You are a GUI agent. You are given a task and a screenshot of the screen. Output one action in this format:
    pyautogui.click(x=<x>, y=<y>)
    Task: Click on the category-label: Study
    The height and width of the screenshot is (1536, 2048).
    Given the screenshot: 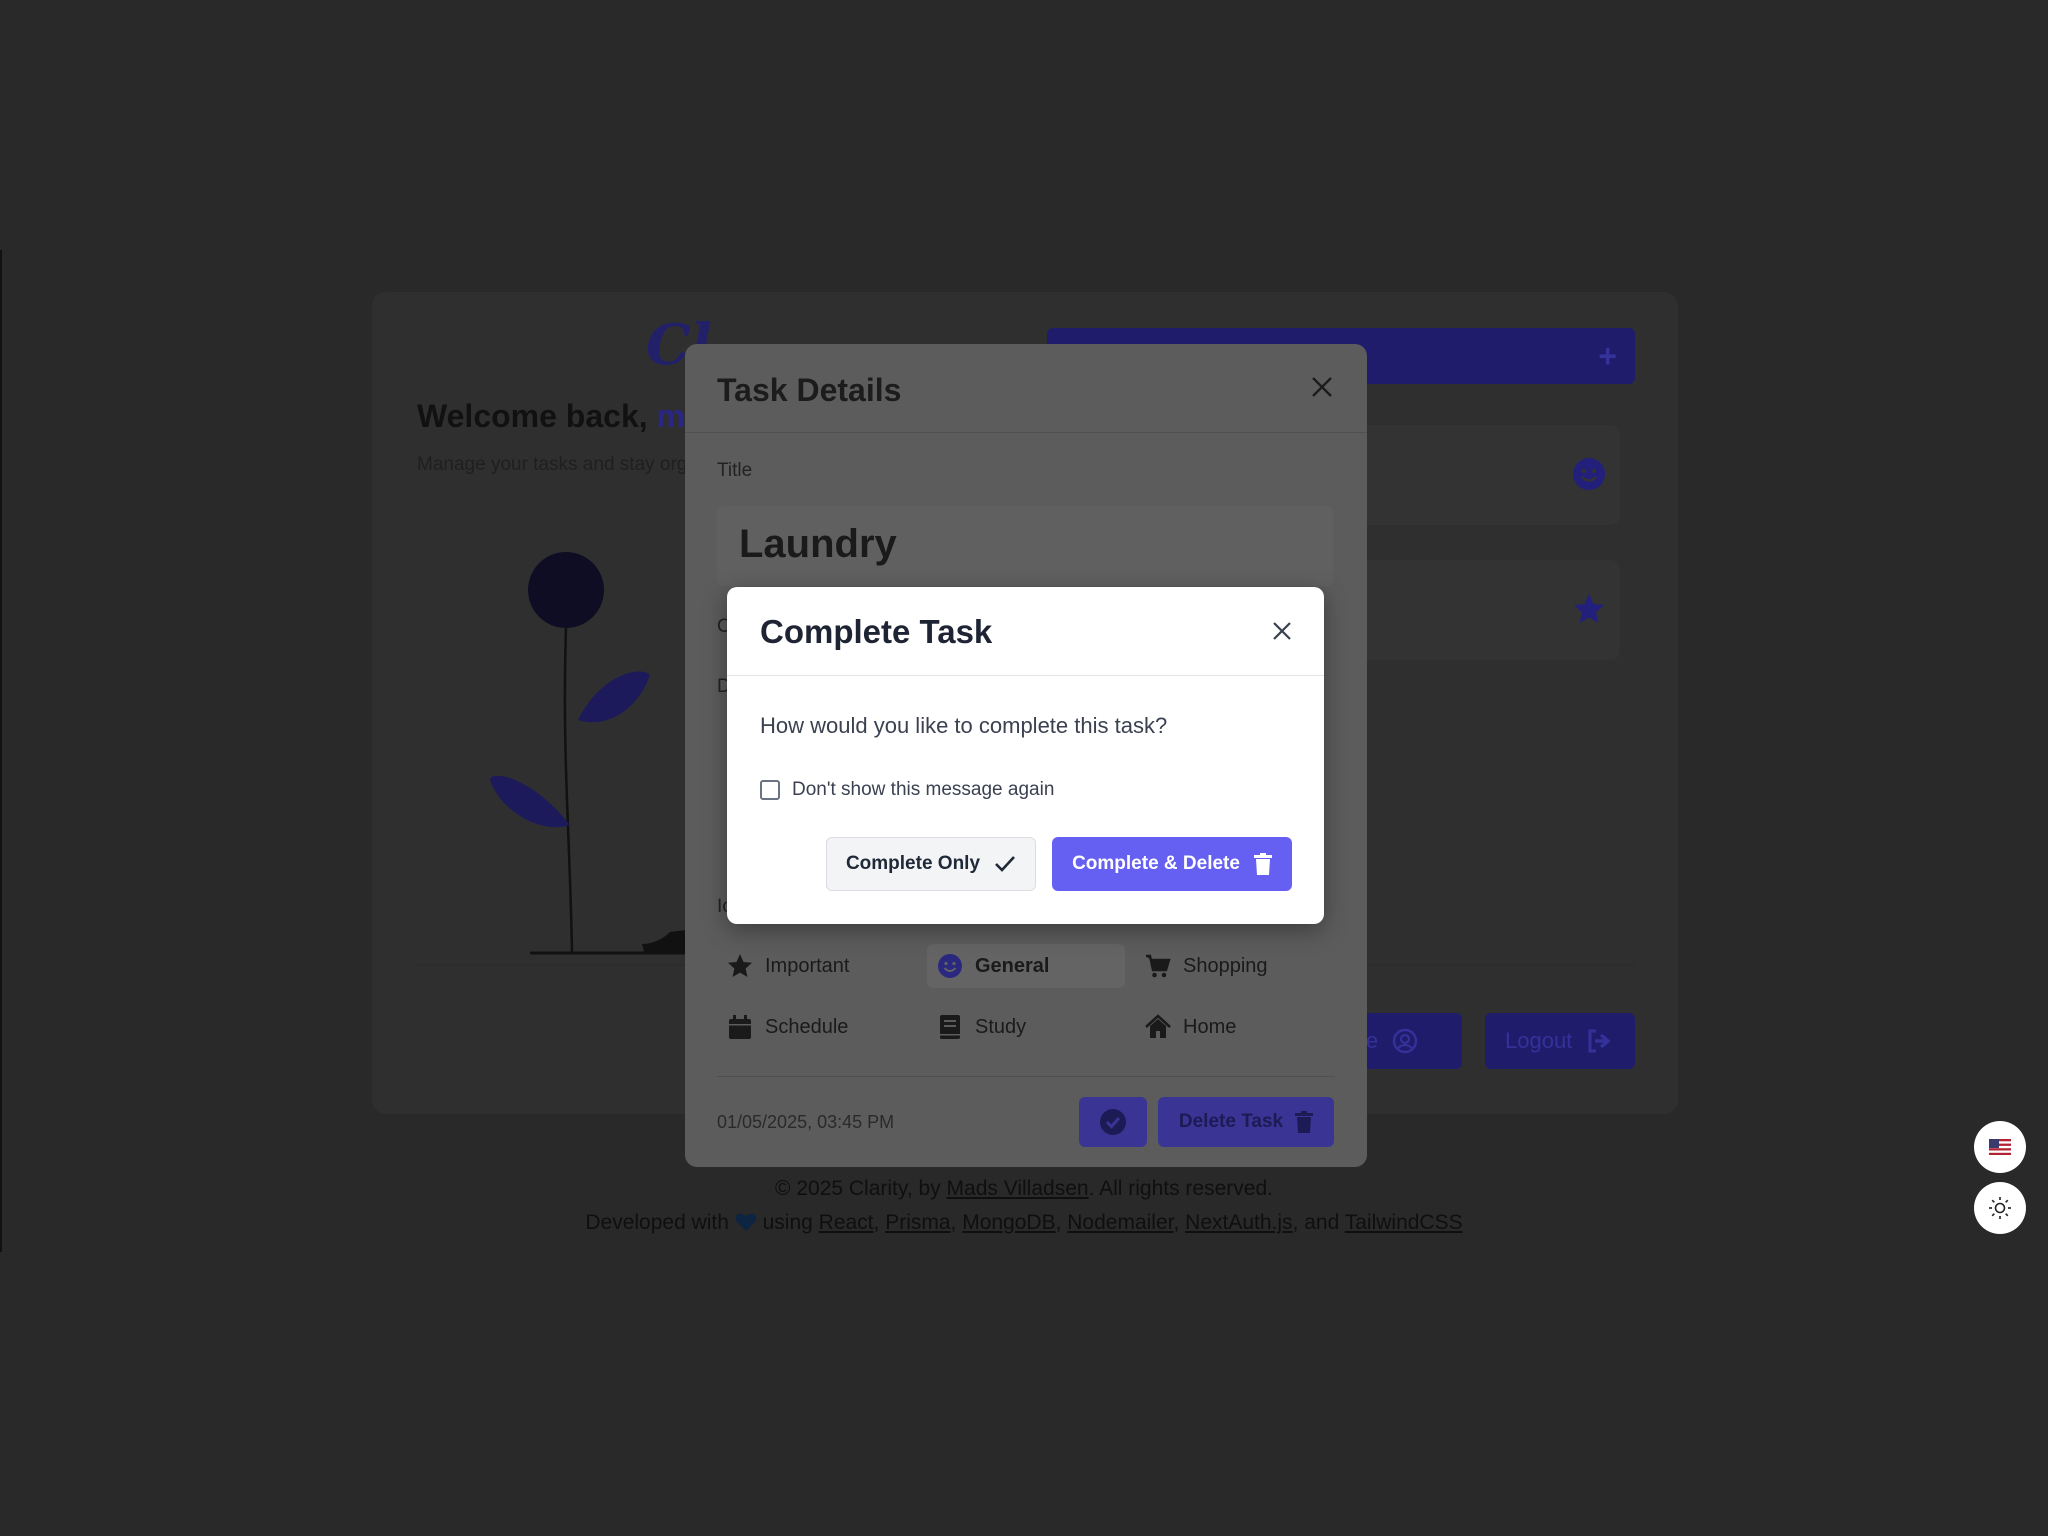 What is the action you would take?
    pyautogui.click(x=1001, y=1026)
    